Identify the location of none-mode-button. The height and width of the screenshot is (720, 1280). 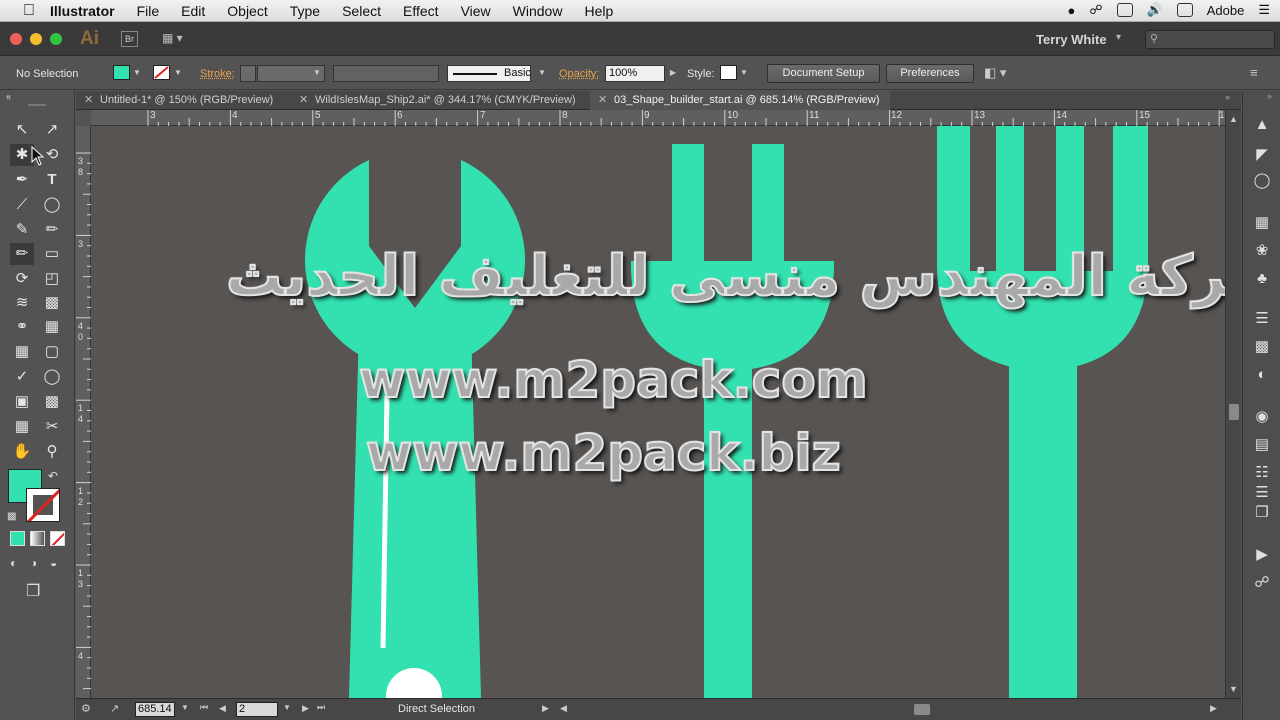
(57, 538).